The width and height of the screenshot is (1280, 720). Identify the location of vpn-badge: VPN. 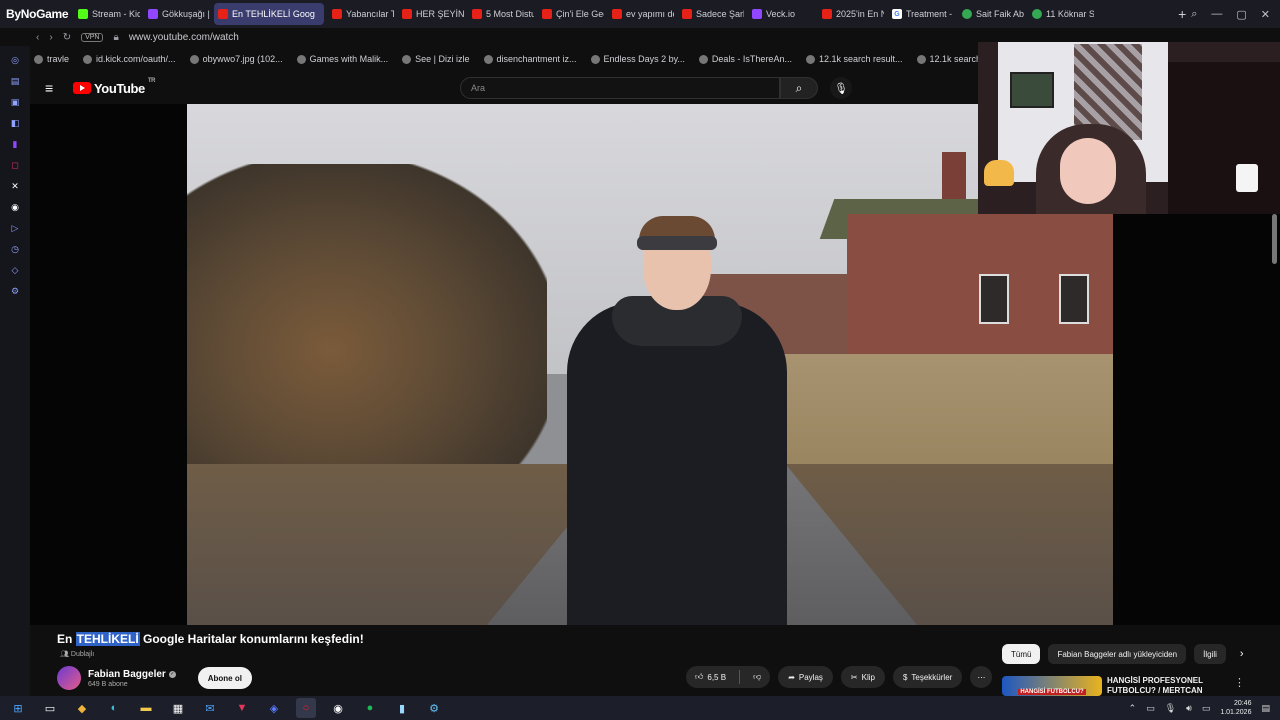
(92, 37).